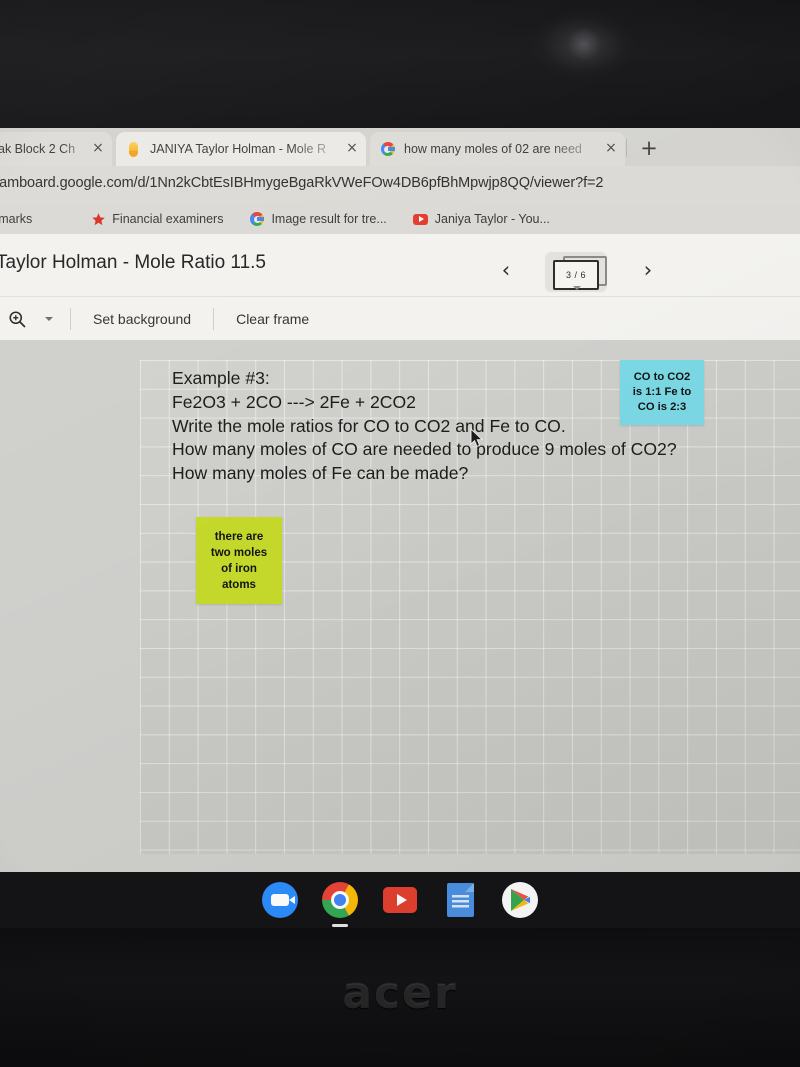 This screenshot has width=800, height=1067. I want to click on sticky-note-line: there are, so click(239, 536).